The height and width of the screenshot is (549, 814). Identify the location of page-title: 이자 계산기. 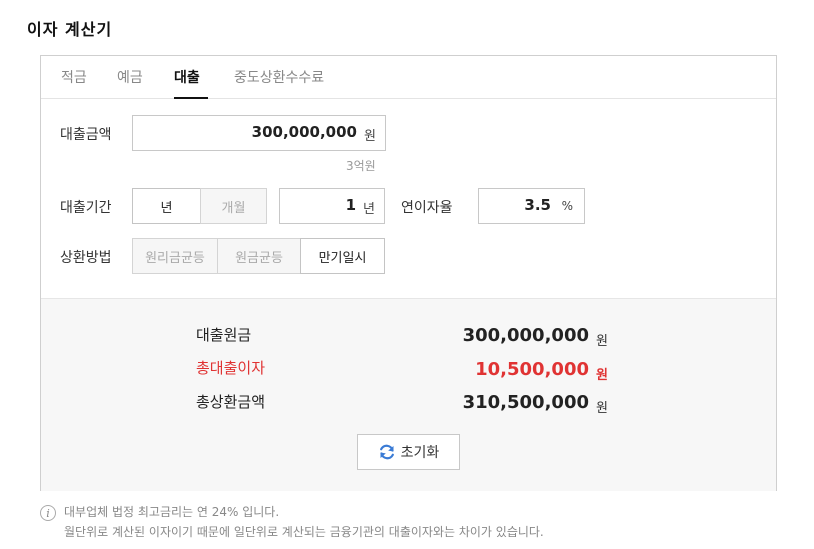
(70, 29).